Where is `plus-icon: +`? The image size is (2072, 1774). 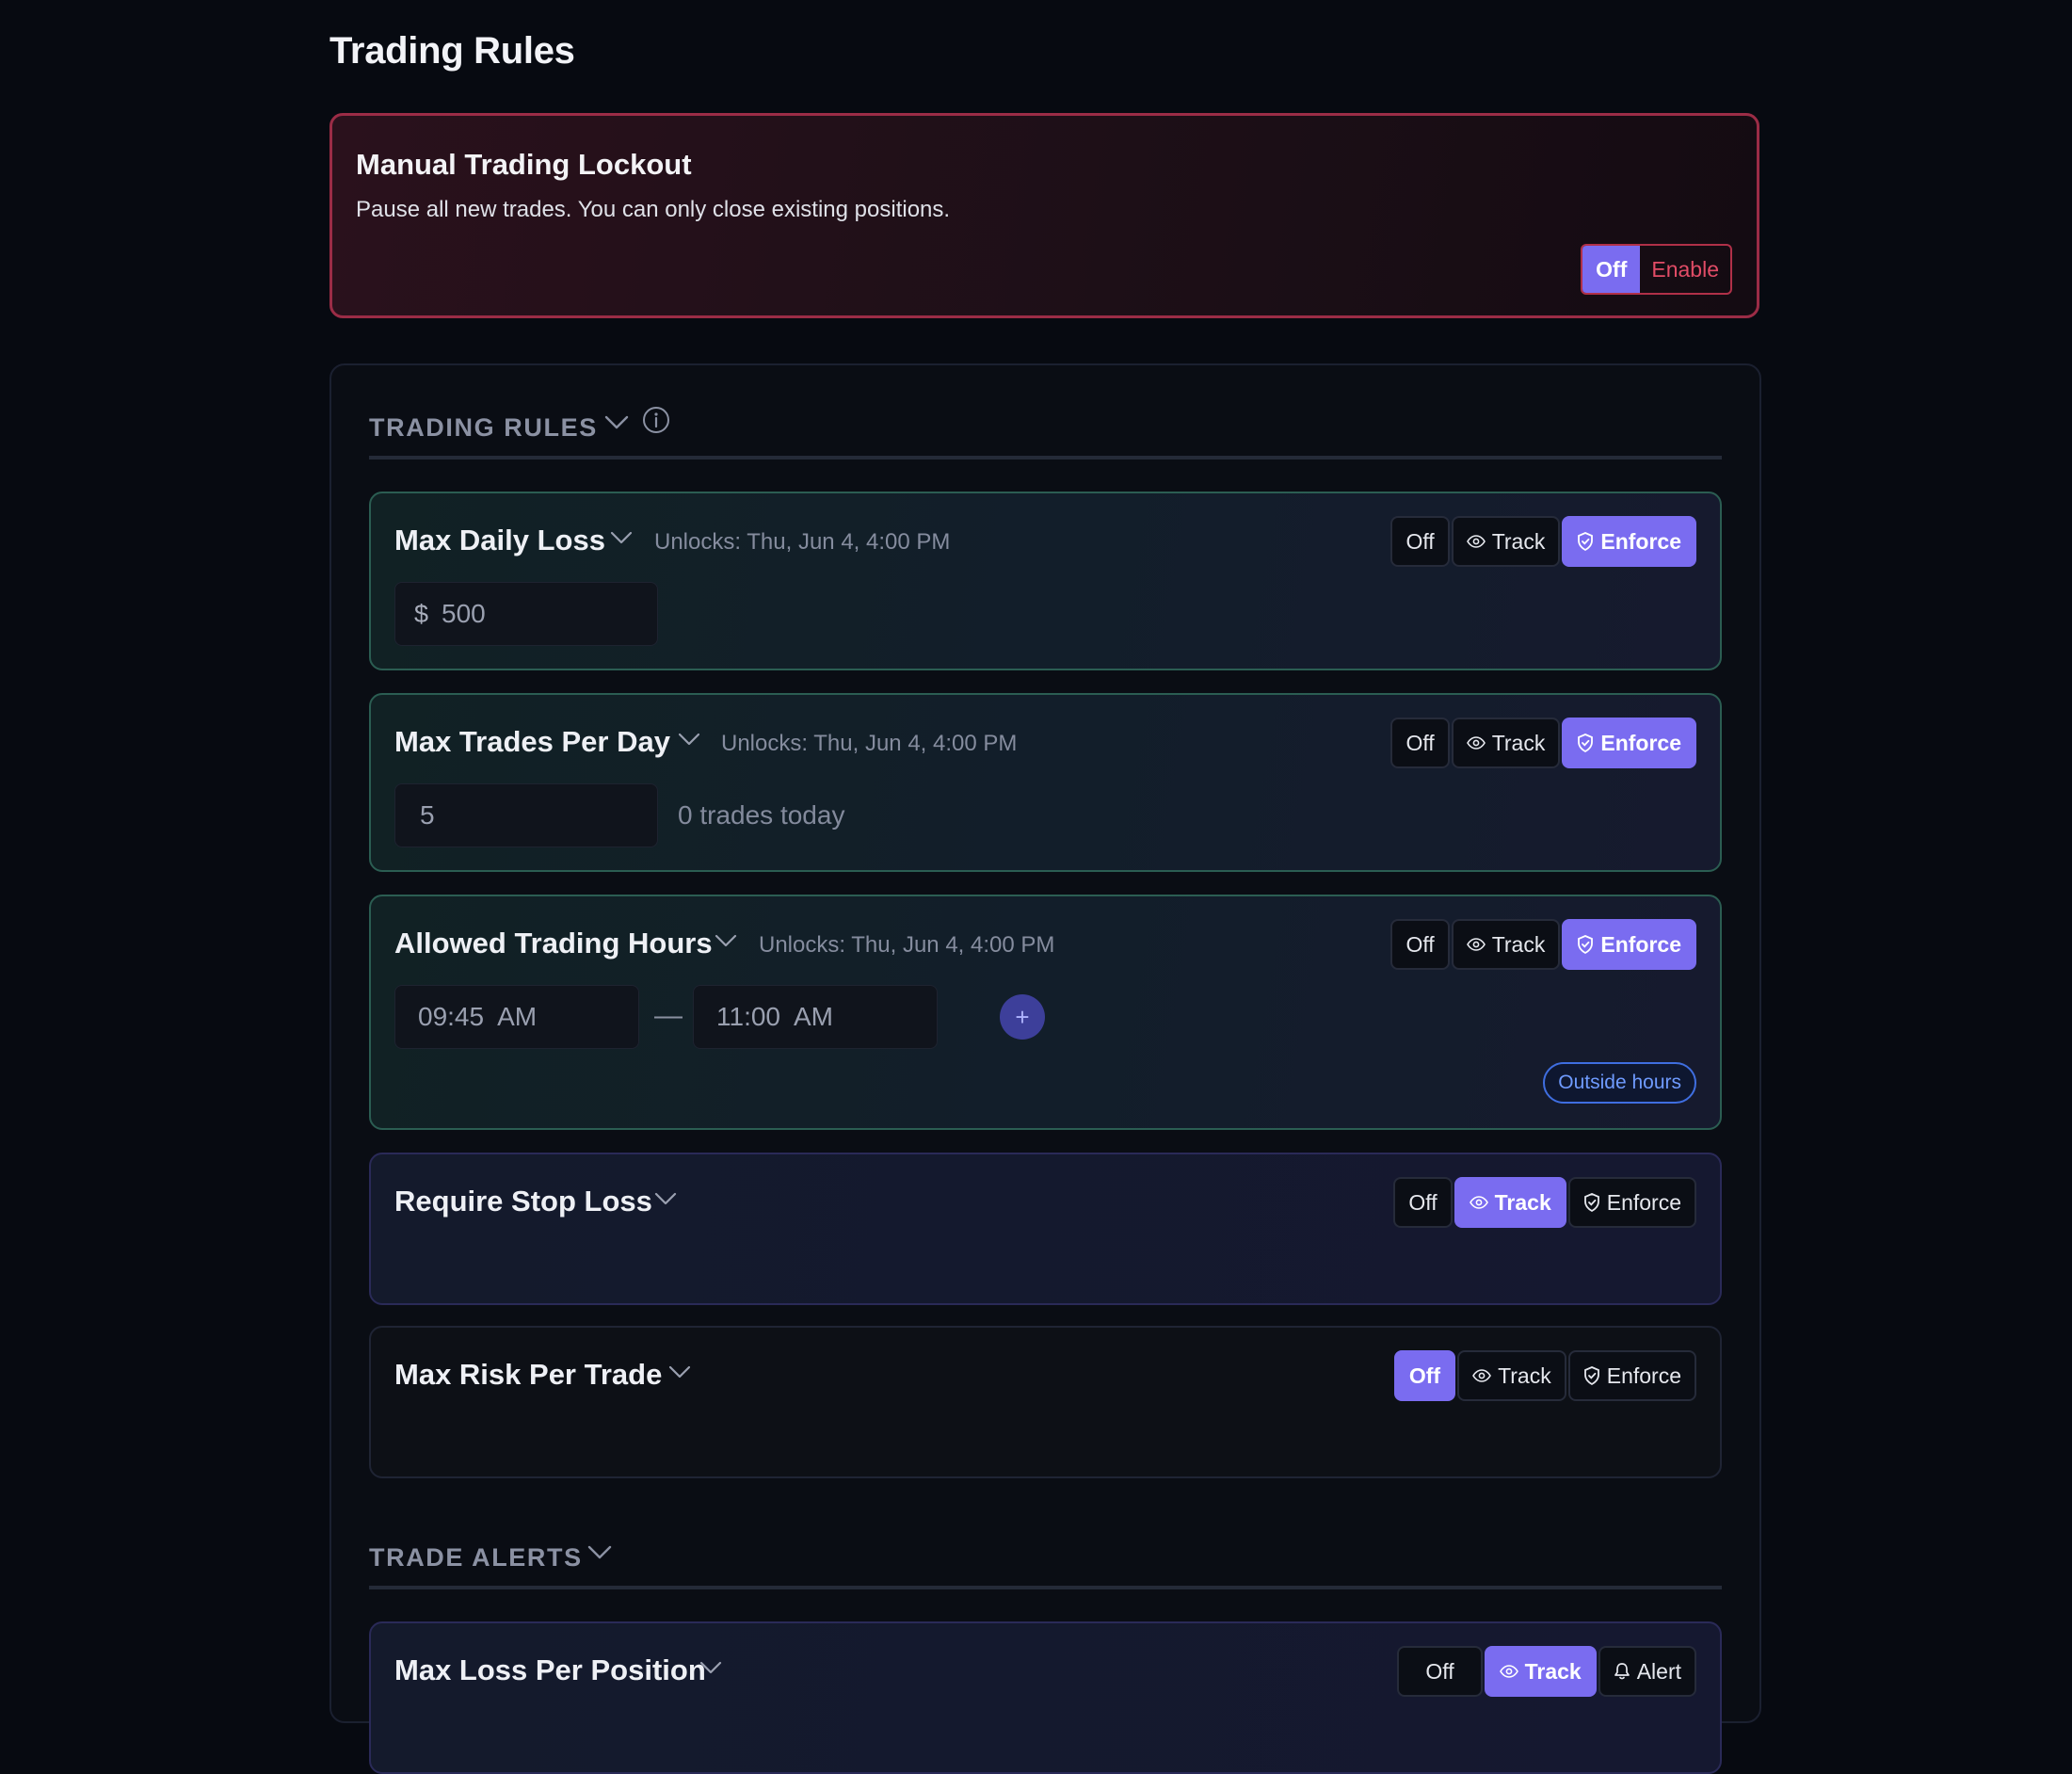 plus-icon: + is located at coordinates (1022, 1017).